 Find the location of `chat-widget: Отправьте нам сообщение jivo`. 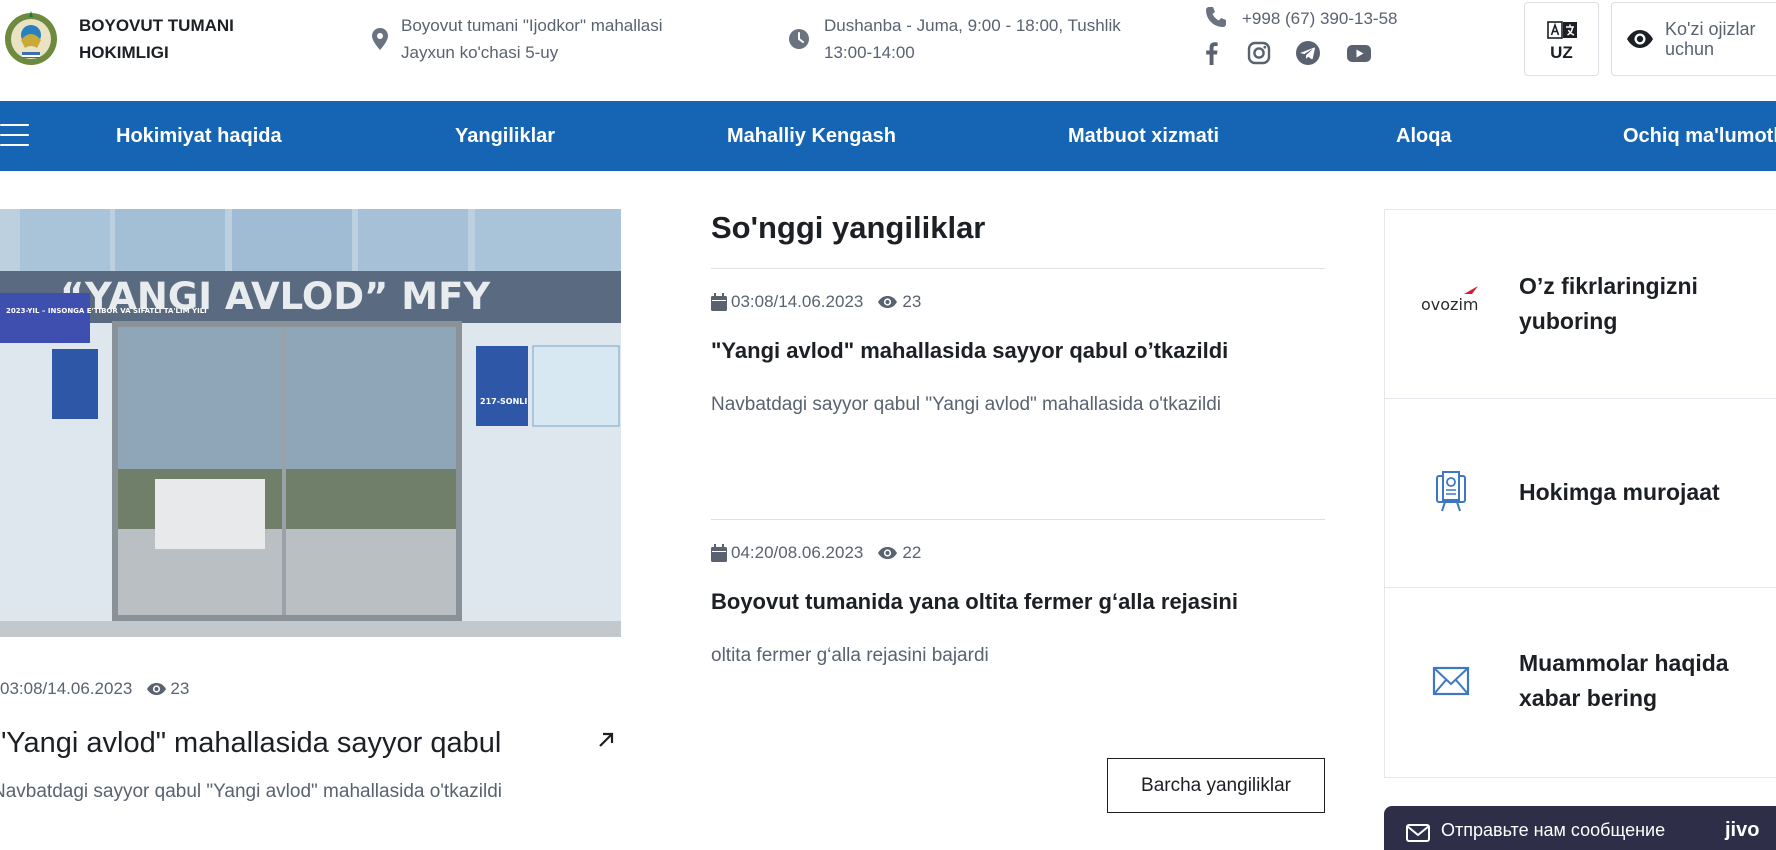

chat-widget: Отправьте нам сообщение jivo is located at coordinates (1580, 828).